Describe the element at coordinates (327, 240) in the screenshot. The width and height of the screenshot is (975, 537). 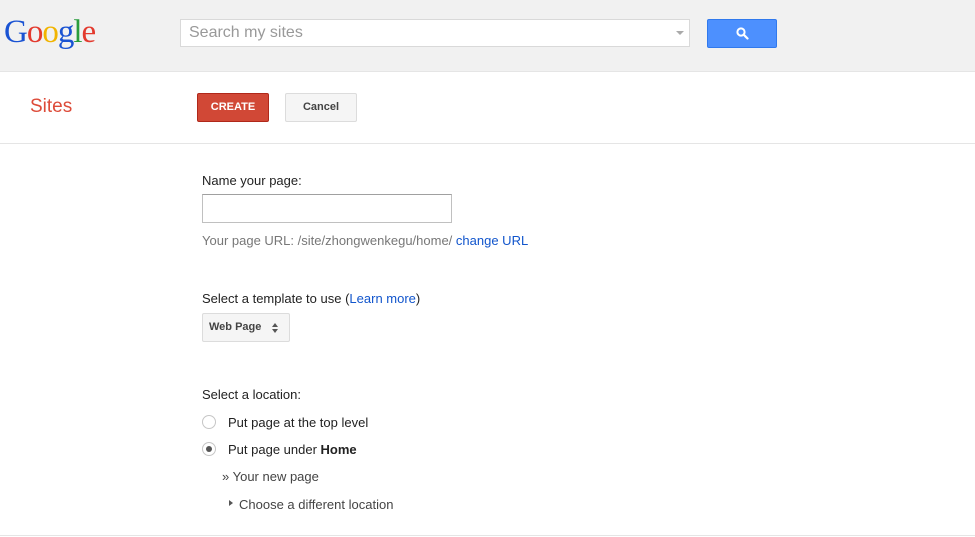
I see `page-url-text: Your page URL: /site/zhongwenkegu/home/` at that location.